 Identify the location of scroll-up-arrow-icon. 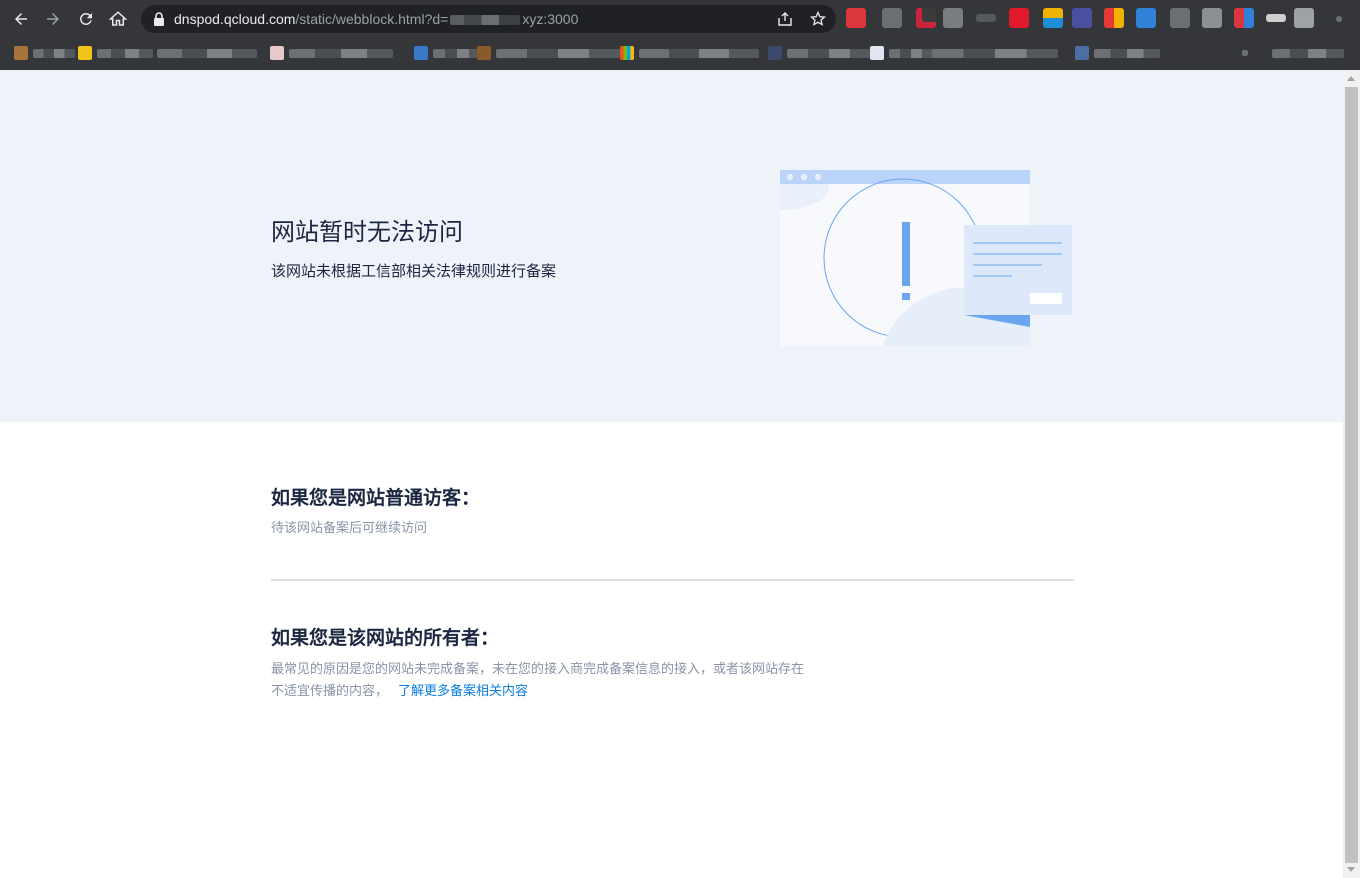
(1351, 78).